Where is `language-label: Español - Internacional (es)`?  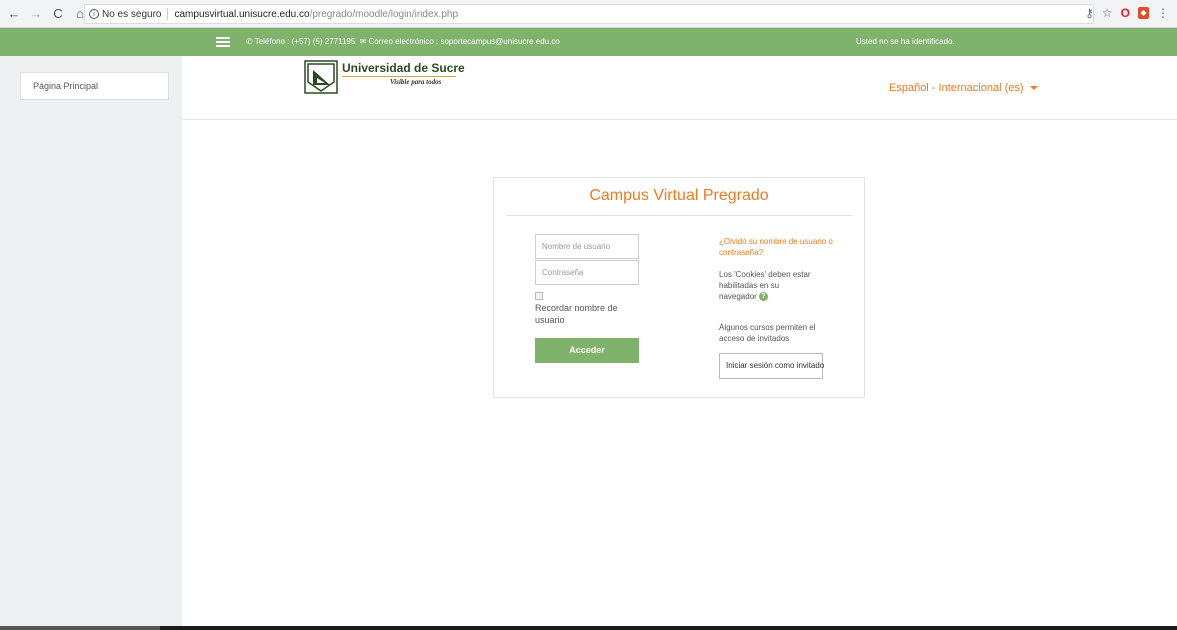 language-label: Español - Internacional (es) is located at coordinates (956, 88).